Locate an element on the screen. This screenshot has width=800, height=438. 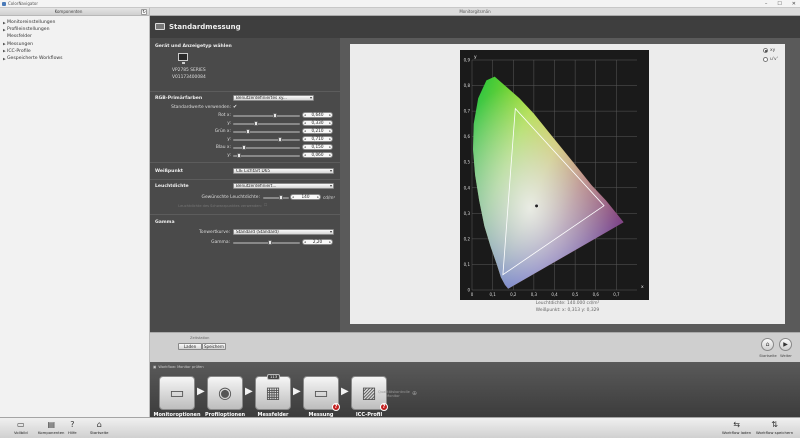
maximize-icon: ☐ is located at coordinates (779, 4).